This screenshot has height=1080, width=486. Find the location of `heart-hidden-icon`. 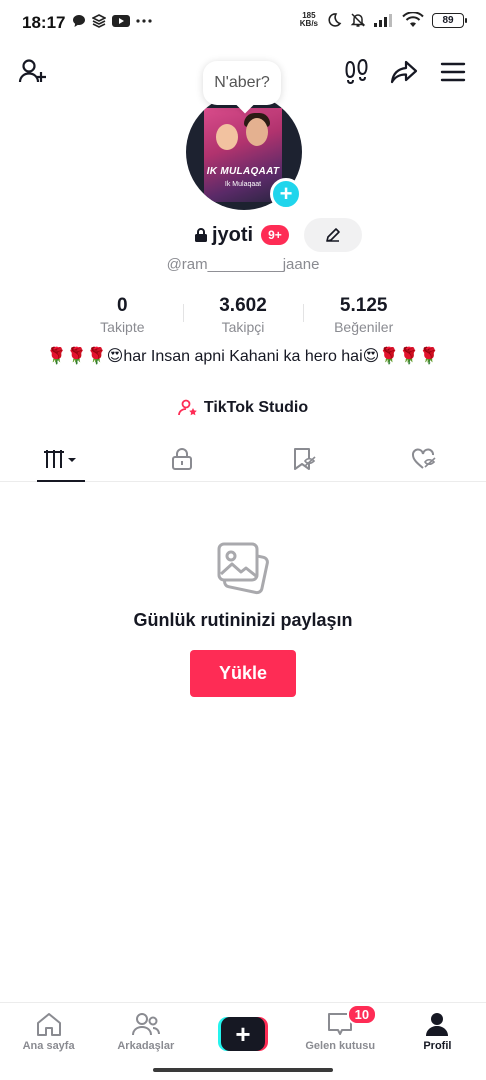

heart-hidden-icon is located at coordinates (424, 458).